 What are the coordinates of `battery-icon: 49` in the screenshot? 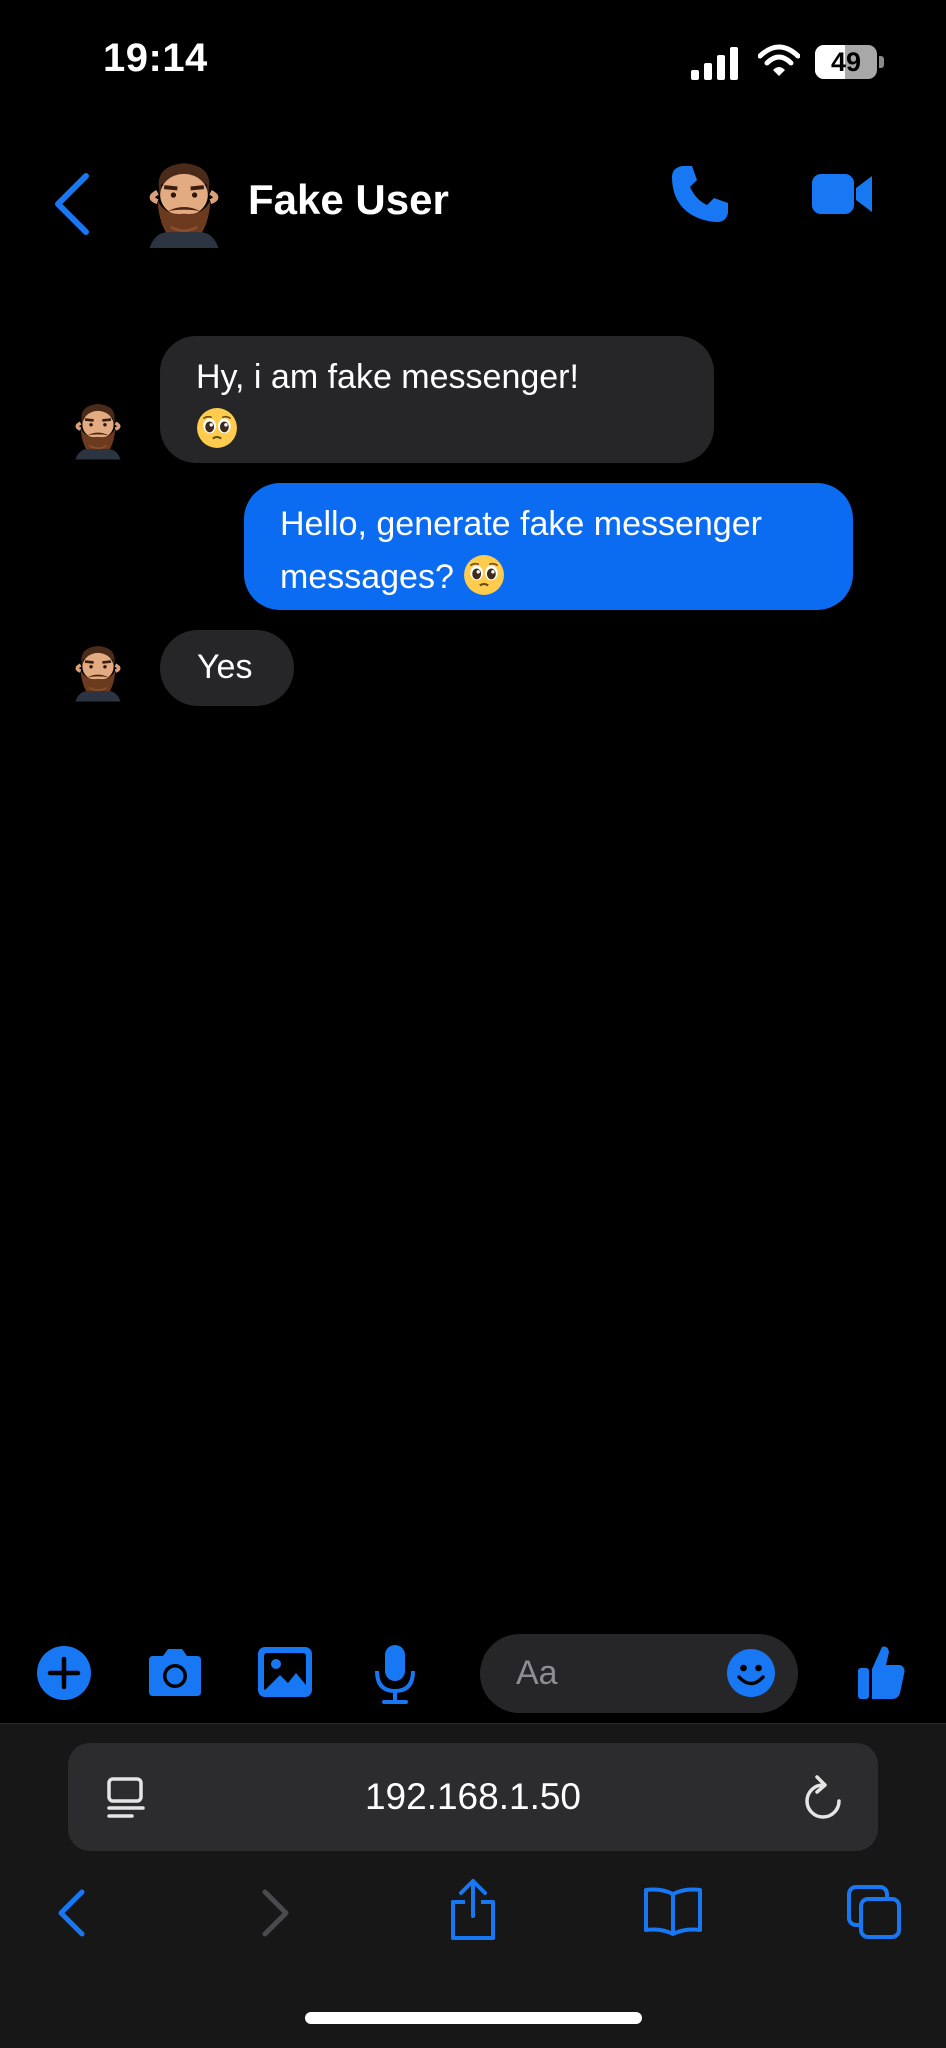 It's located at (850, 62).